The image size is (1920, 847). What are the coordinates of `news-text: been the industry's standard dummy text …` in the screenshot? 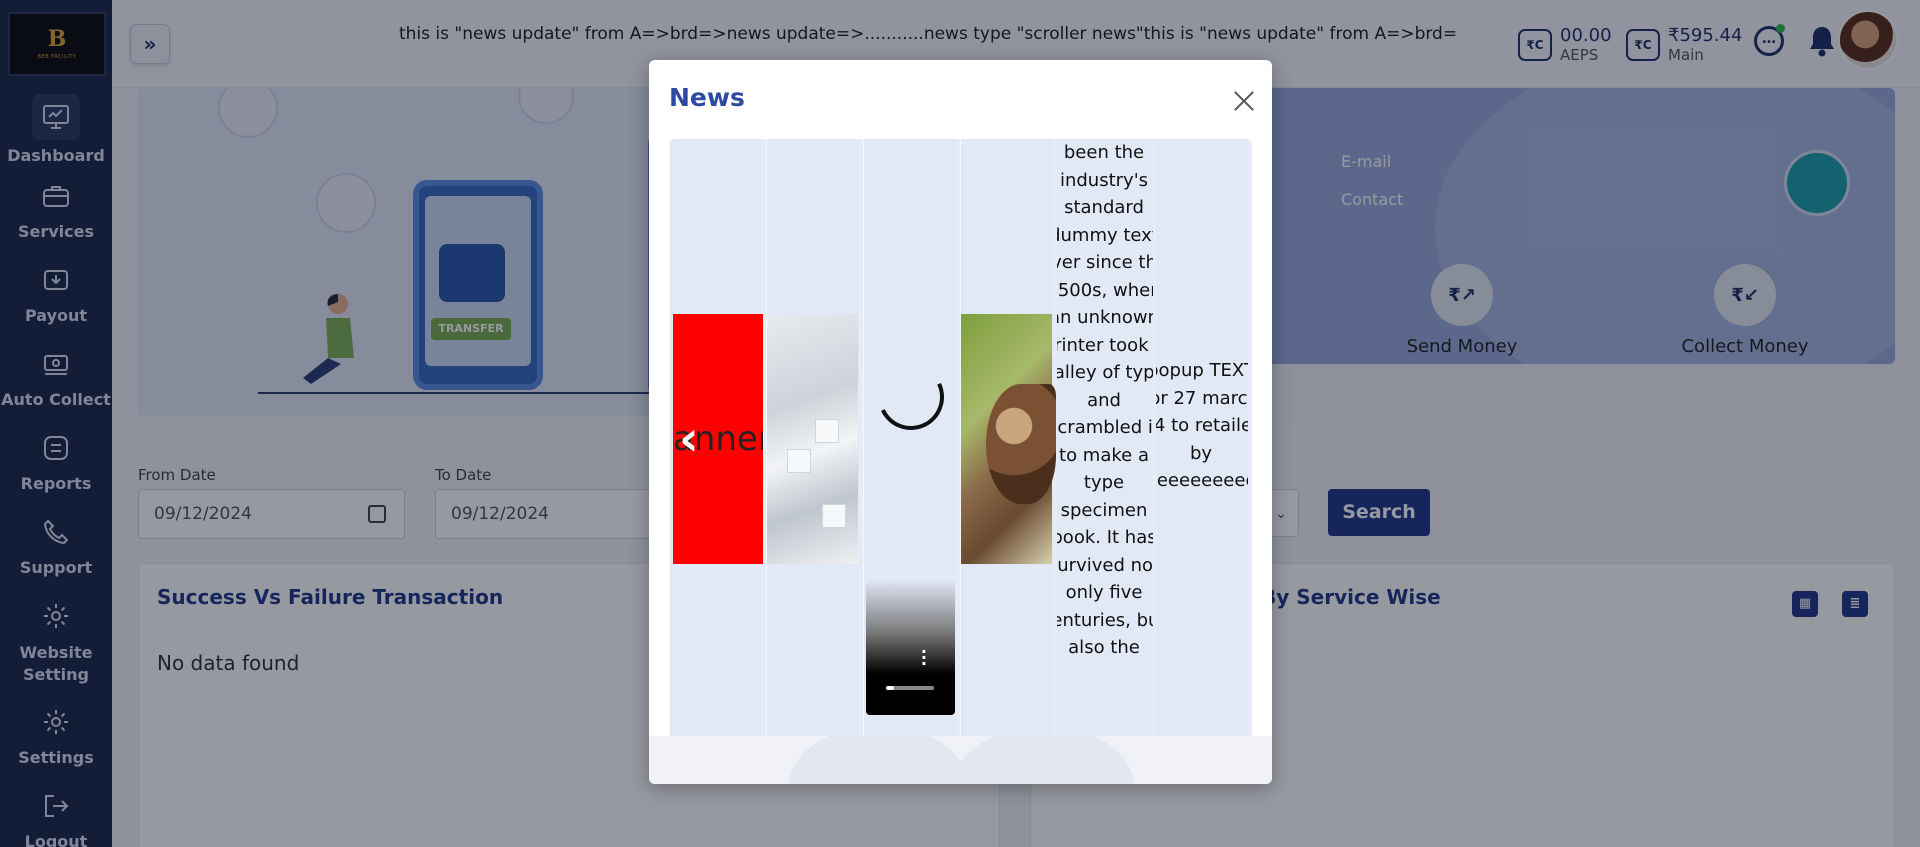 It's located at (1105, 400).